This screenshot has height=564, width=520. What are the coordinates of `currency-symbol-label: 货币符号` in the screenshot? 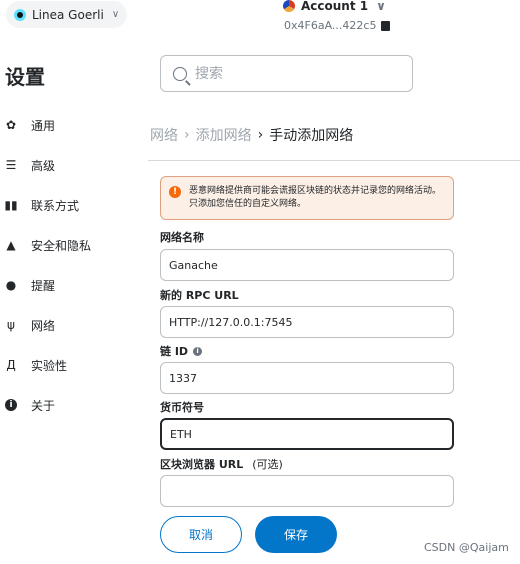 It's located at (182, 407).